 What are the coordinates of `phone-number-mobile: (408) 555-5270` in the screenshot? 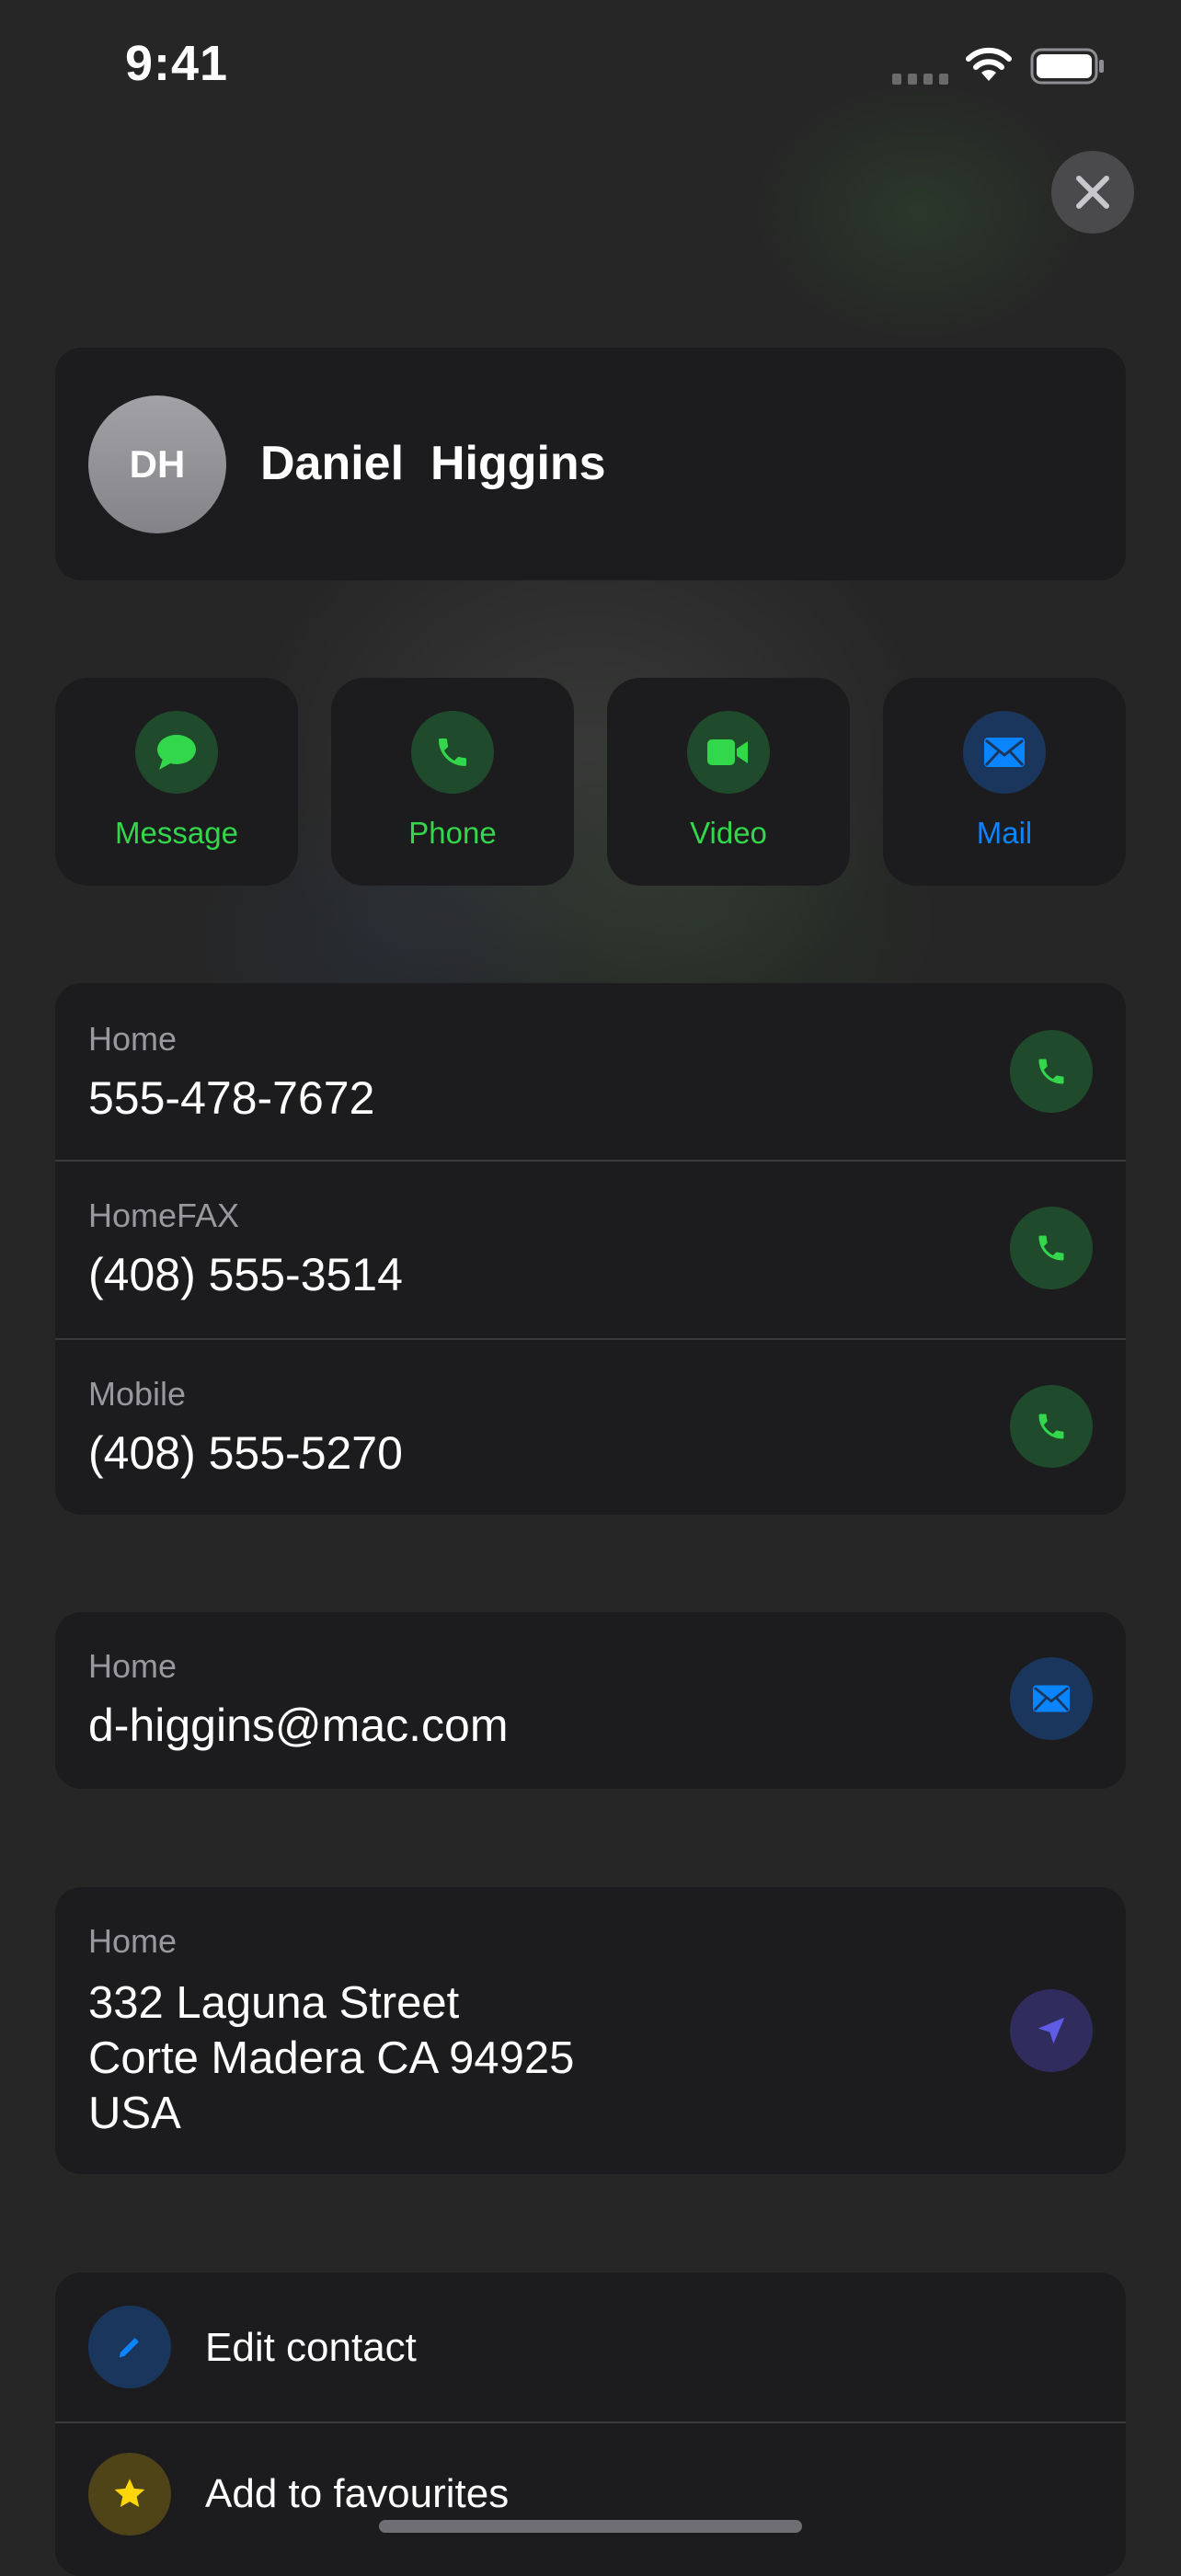 It's located at (245, 1453).